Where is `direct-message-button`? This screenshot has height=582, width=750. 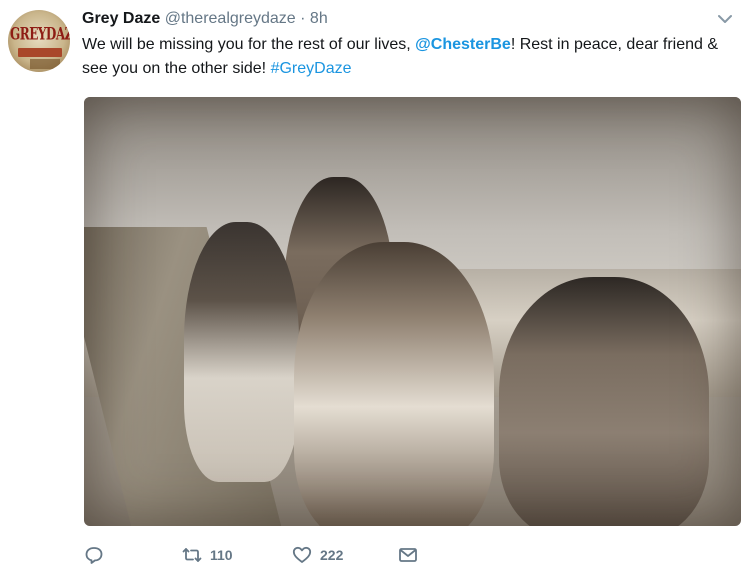
direct-message-button is located at coordinates (408, 555).